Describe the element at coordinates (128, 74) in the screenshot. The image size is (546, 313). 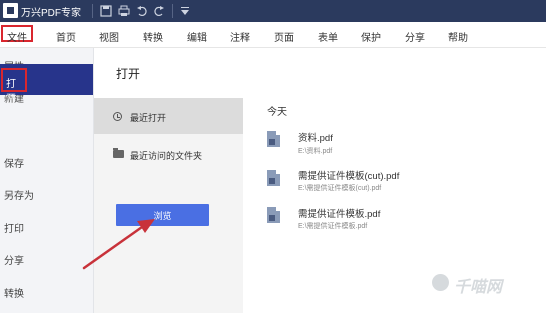
I see `page-title: 打开` at that location.